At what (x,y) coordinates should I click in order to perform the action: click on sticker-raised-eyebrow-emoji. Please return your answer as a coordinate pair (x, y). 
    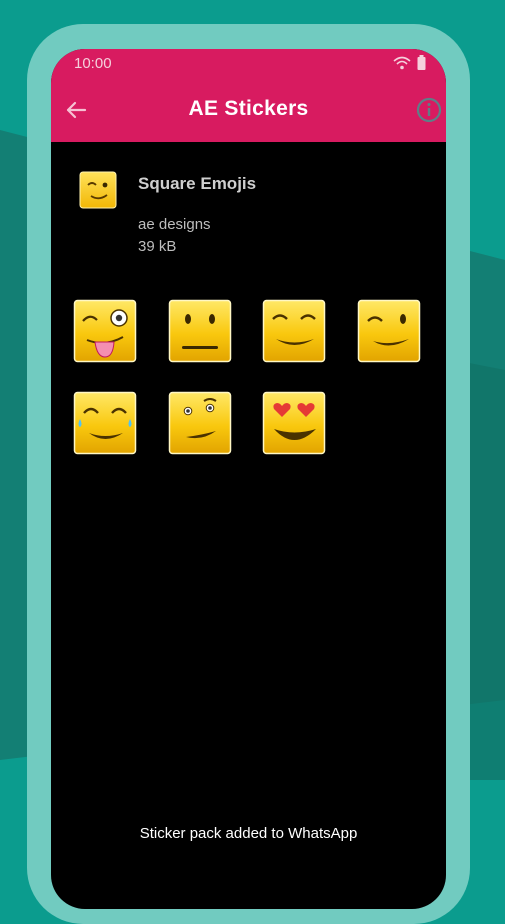
    Looking at the image, I should click on (200, 423).